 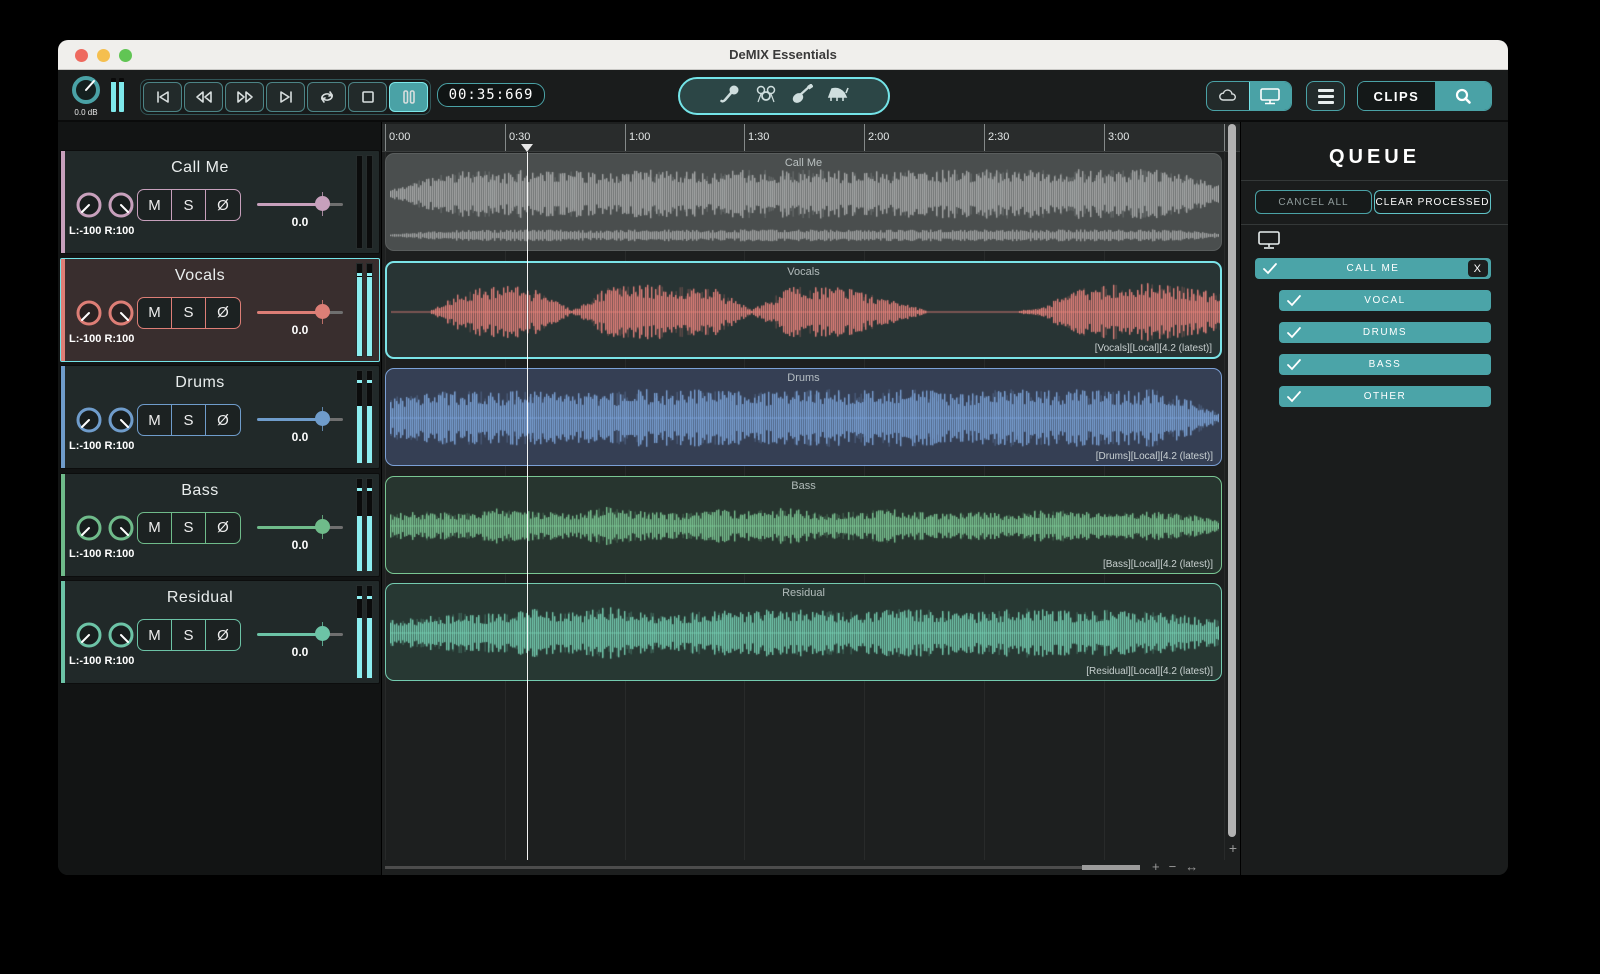 I want to click on remove-job-button: X, so click(x=1478, y=268).